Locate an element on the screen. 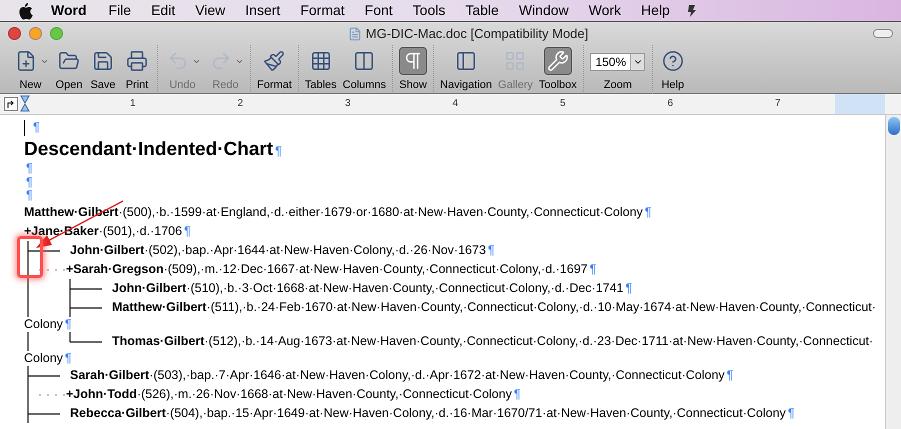 Image resolution: width=901 pixels, height=429 pixels. ruler-number: 6 is located at coordinates (670, 104).